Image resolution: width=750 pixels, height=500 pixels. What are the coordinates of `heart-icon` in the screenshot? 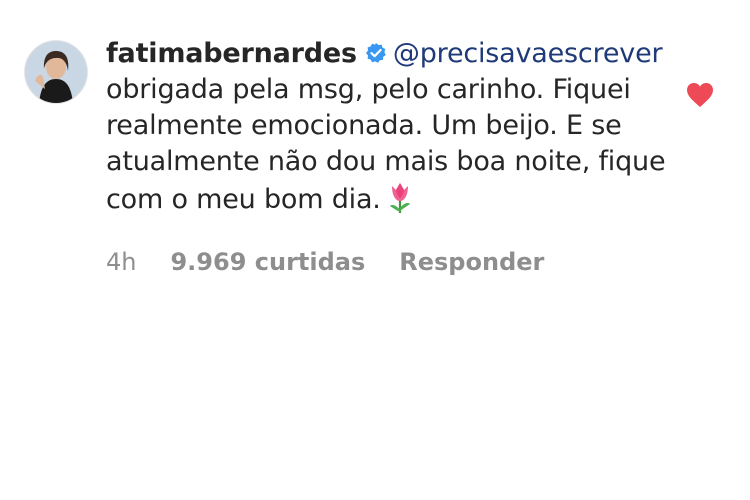 It's located at (700, 95).